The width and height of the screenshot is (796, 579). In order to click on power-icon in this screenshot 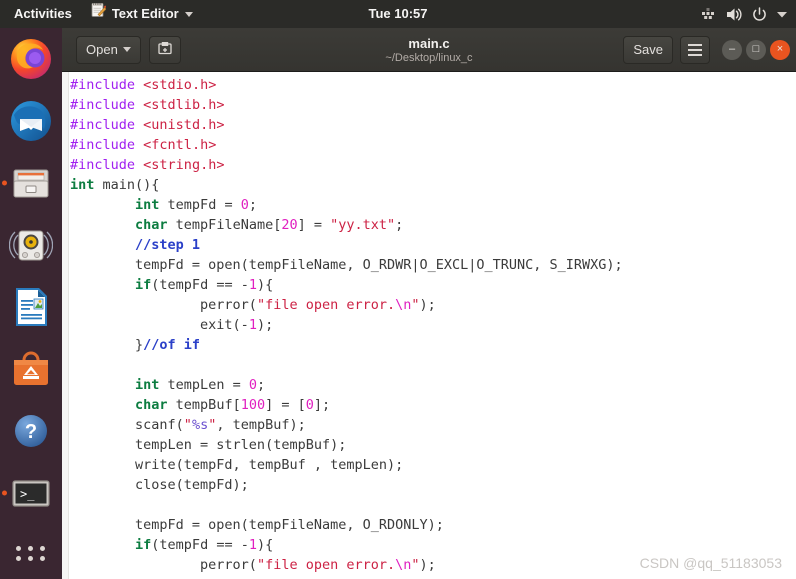, I will do `click(759, 14)`.